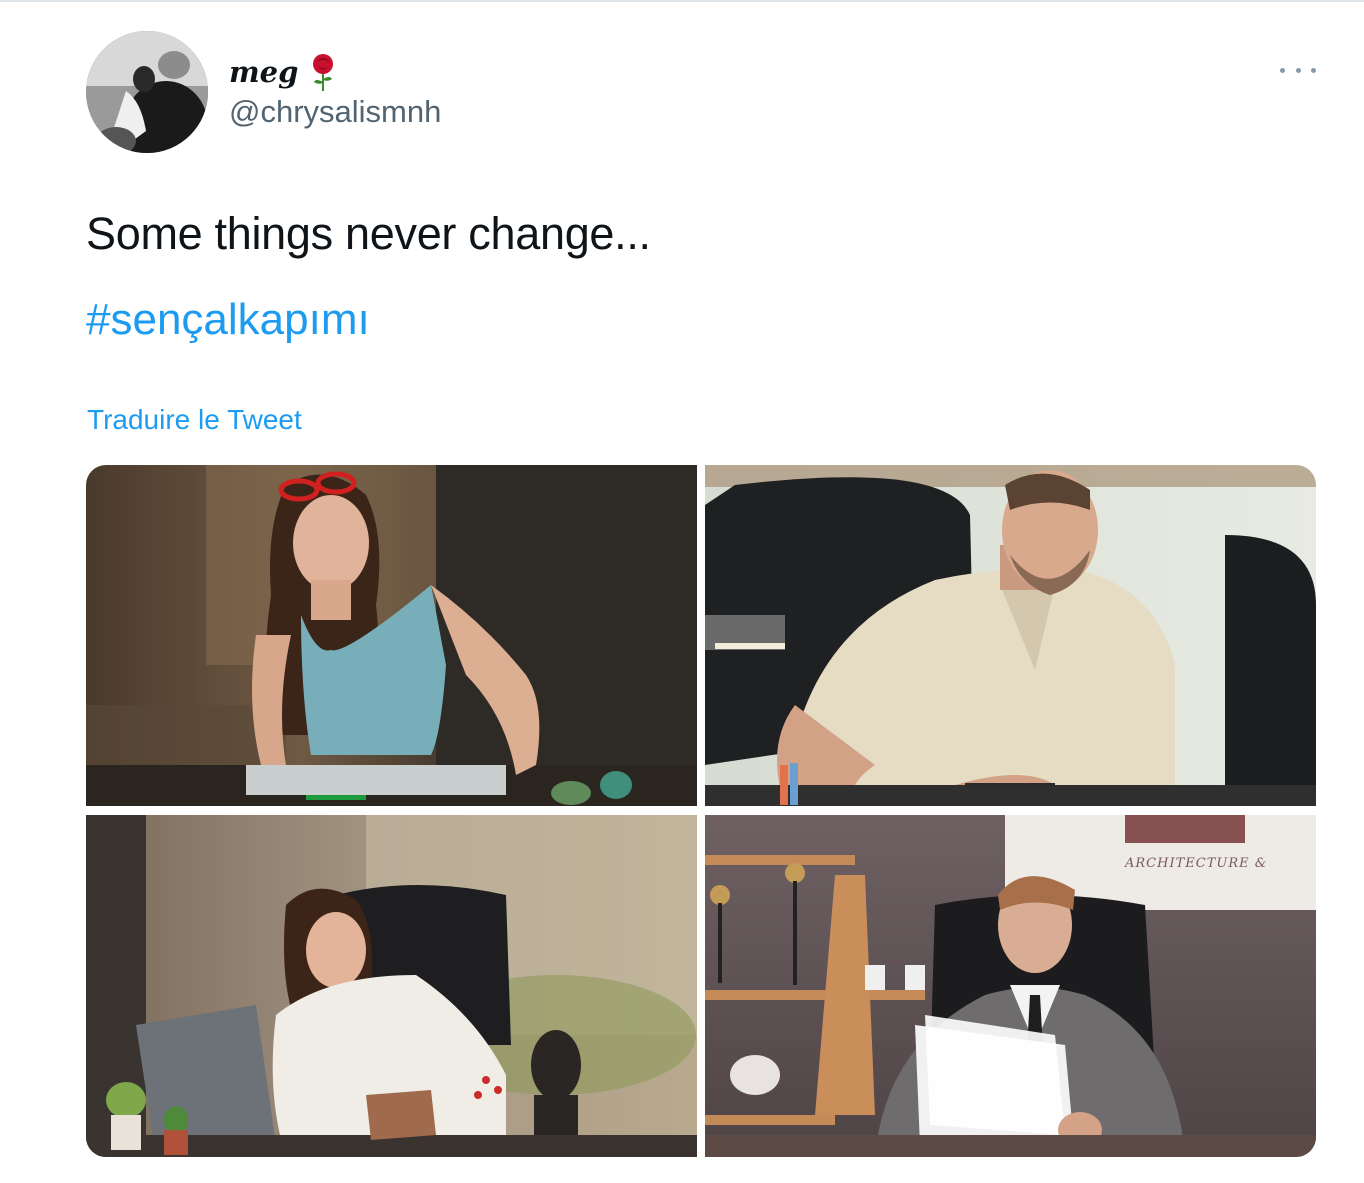 The height and width of the screenshot is (1183, 1364). Describe the element at coordinates (194, 420) in the screenshot. I see `translate-tweet-link: Traduire le Tweet` at that location.